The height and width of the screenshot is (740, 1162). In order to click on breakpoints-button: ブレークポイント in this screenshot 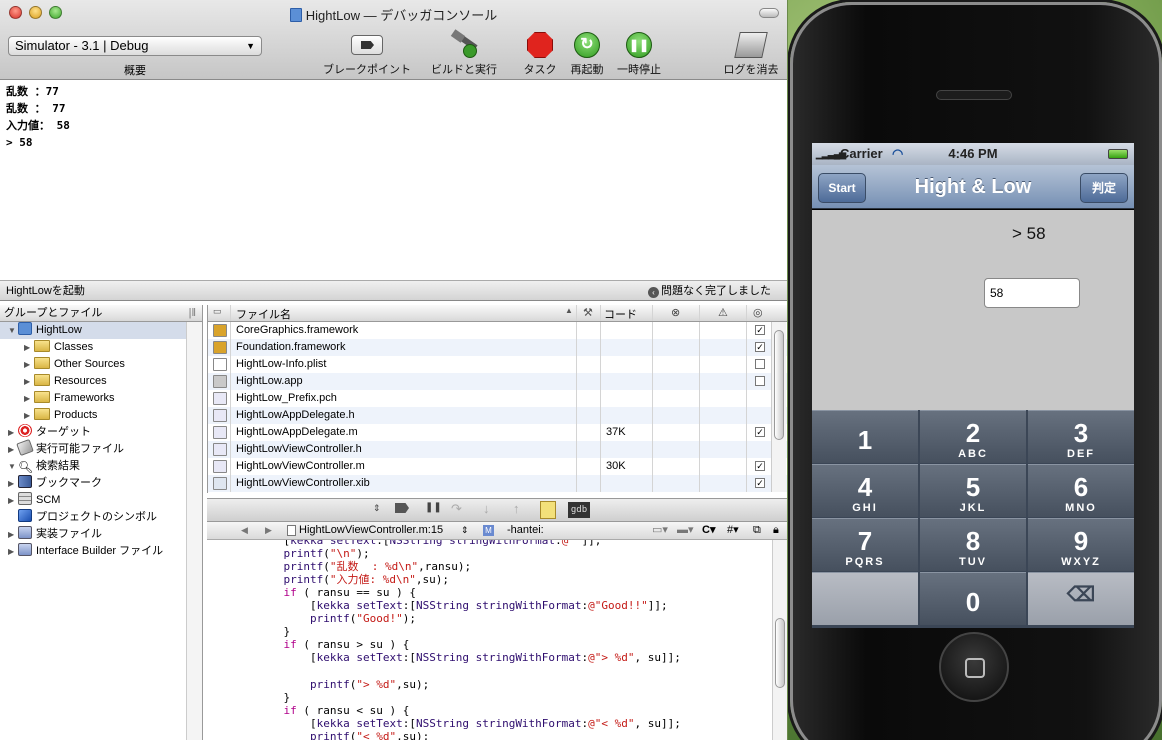, I will do `click(367, 54)`.